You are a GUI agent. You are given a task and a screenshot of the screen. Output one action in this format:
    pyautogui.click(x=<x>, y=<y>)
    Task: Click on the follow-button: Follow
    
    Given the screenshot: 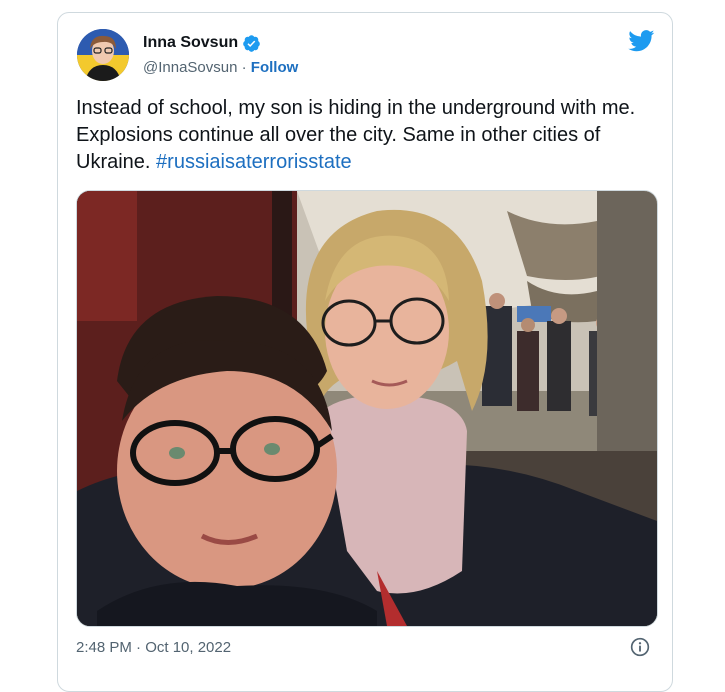 What is the action you would take?
    pyautogui.click(x=275, y=67)
    